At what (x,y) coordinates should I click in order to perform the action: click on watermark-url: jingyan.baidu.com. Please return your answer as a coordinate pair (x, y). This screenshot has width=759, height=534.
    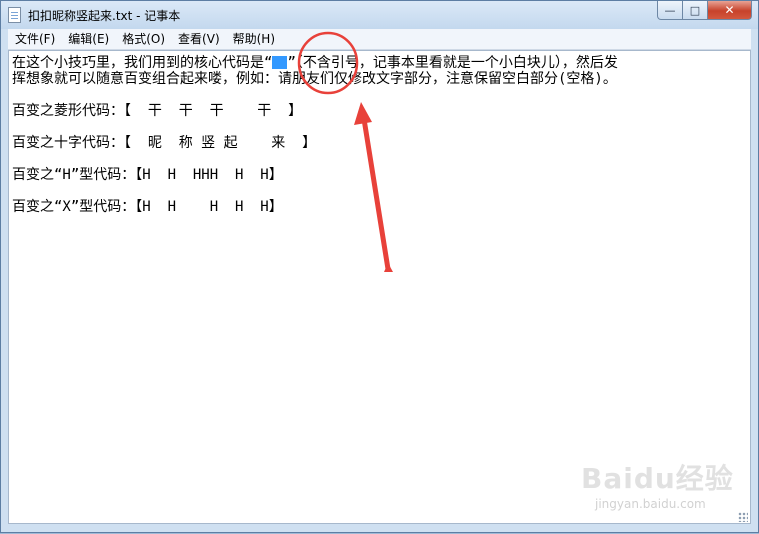
    Looking at the image, I should click on (650, 504).